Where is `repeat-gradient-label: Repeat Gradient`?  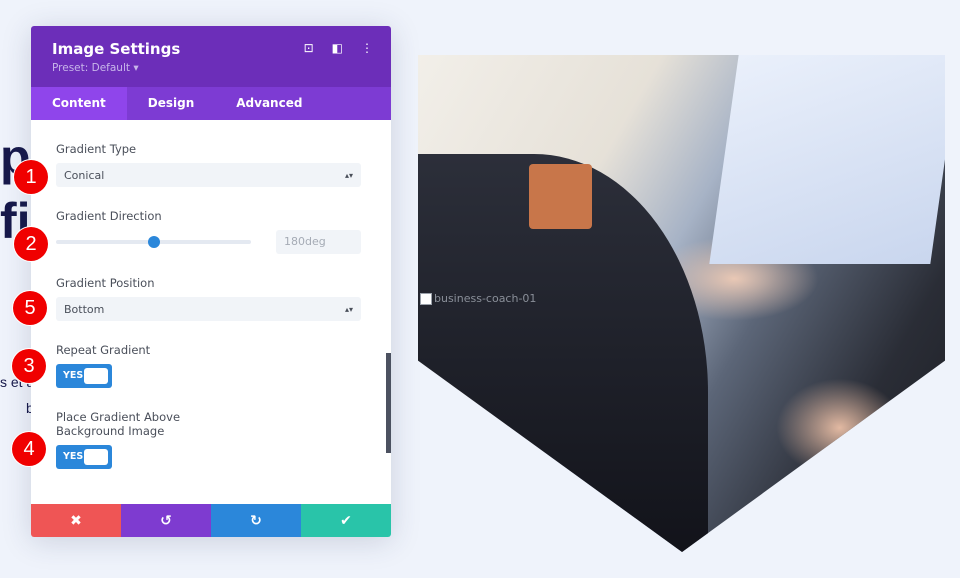 repeat-gradient-label: Repeat Gradient is located at coordinates (103, 350).